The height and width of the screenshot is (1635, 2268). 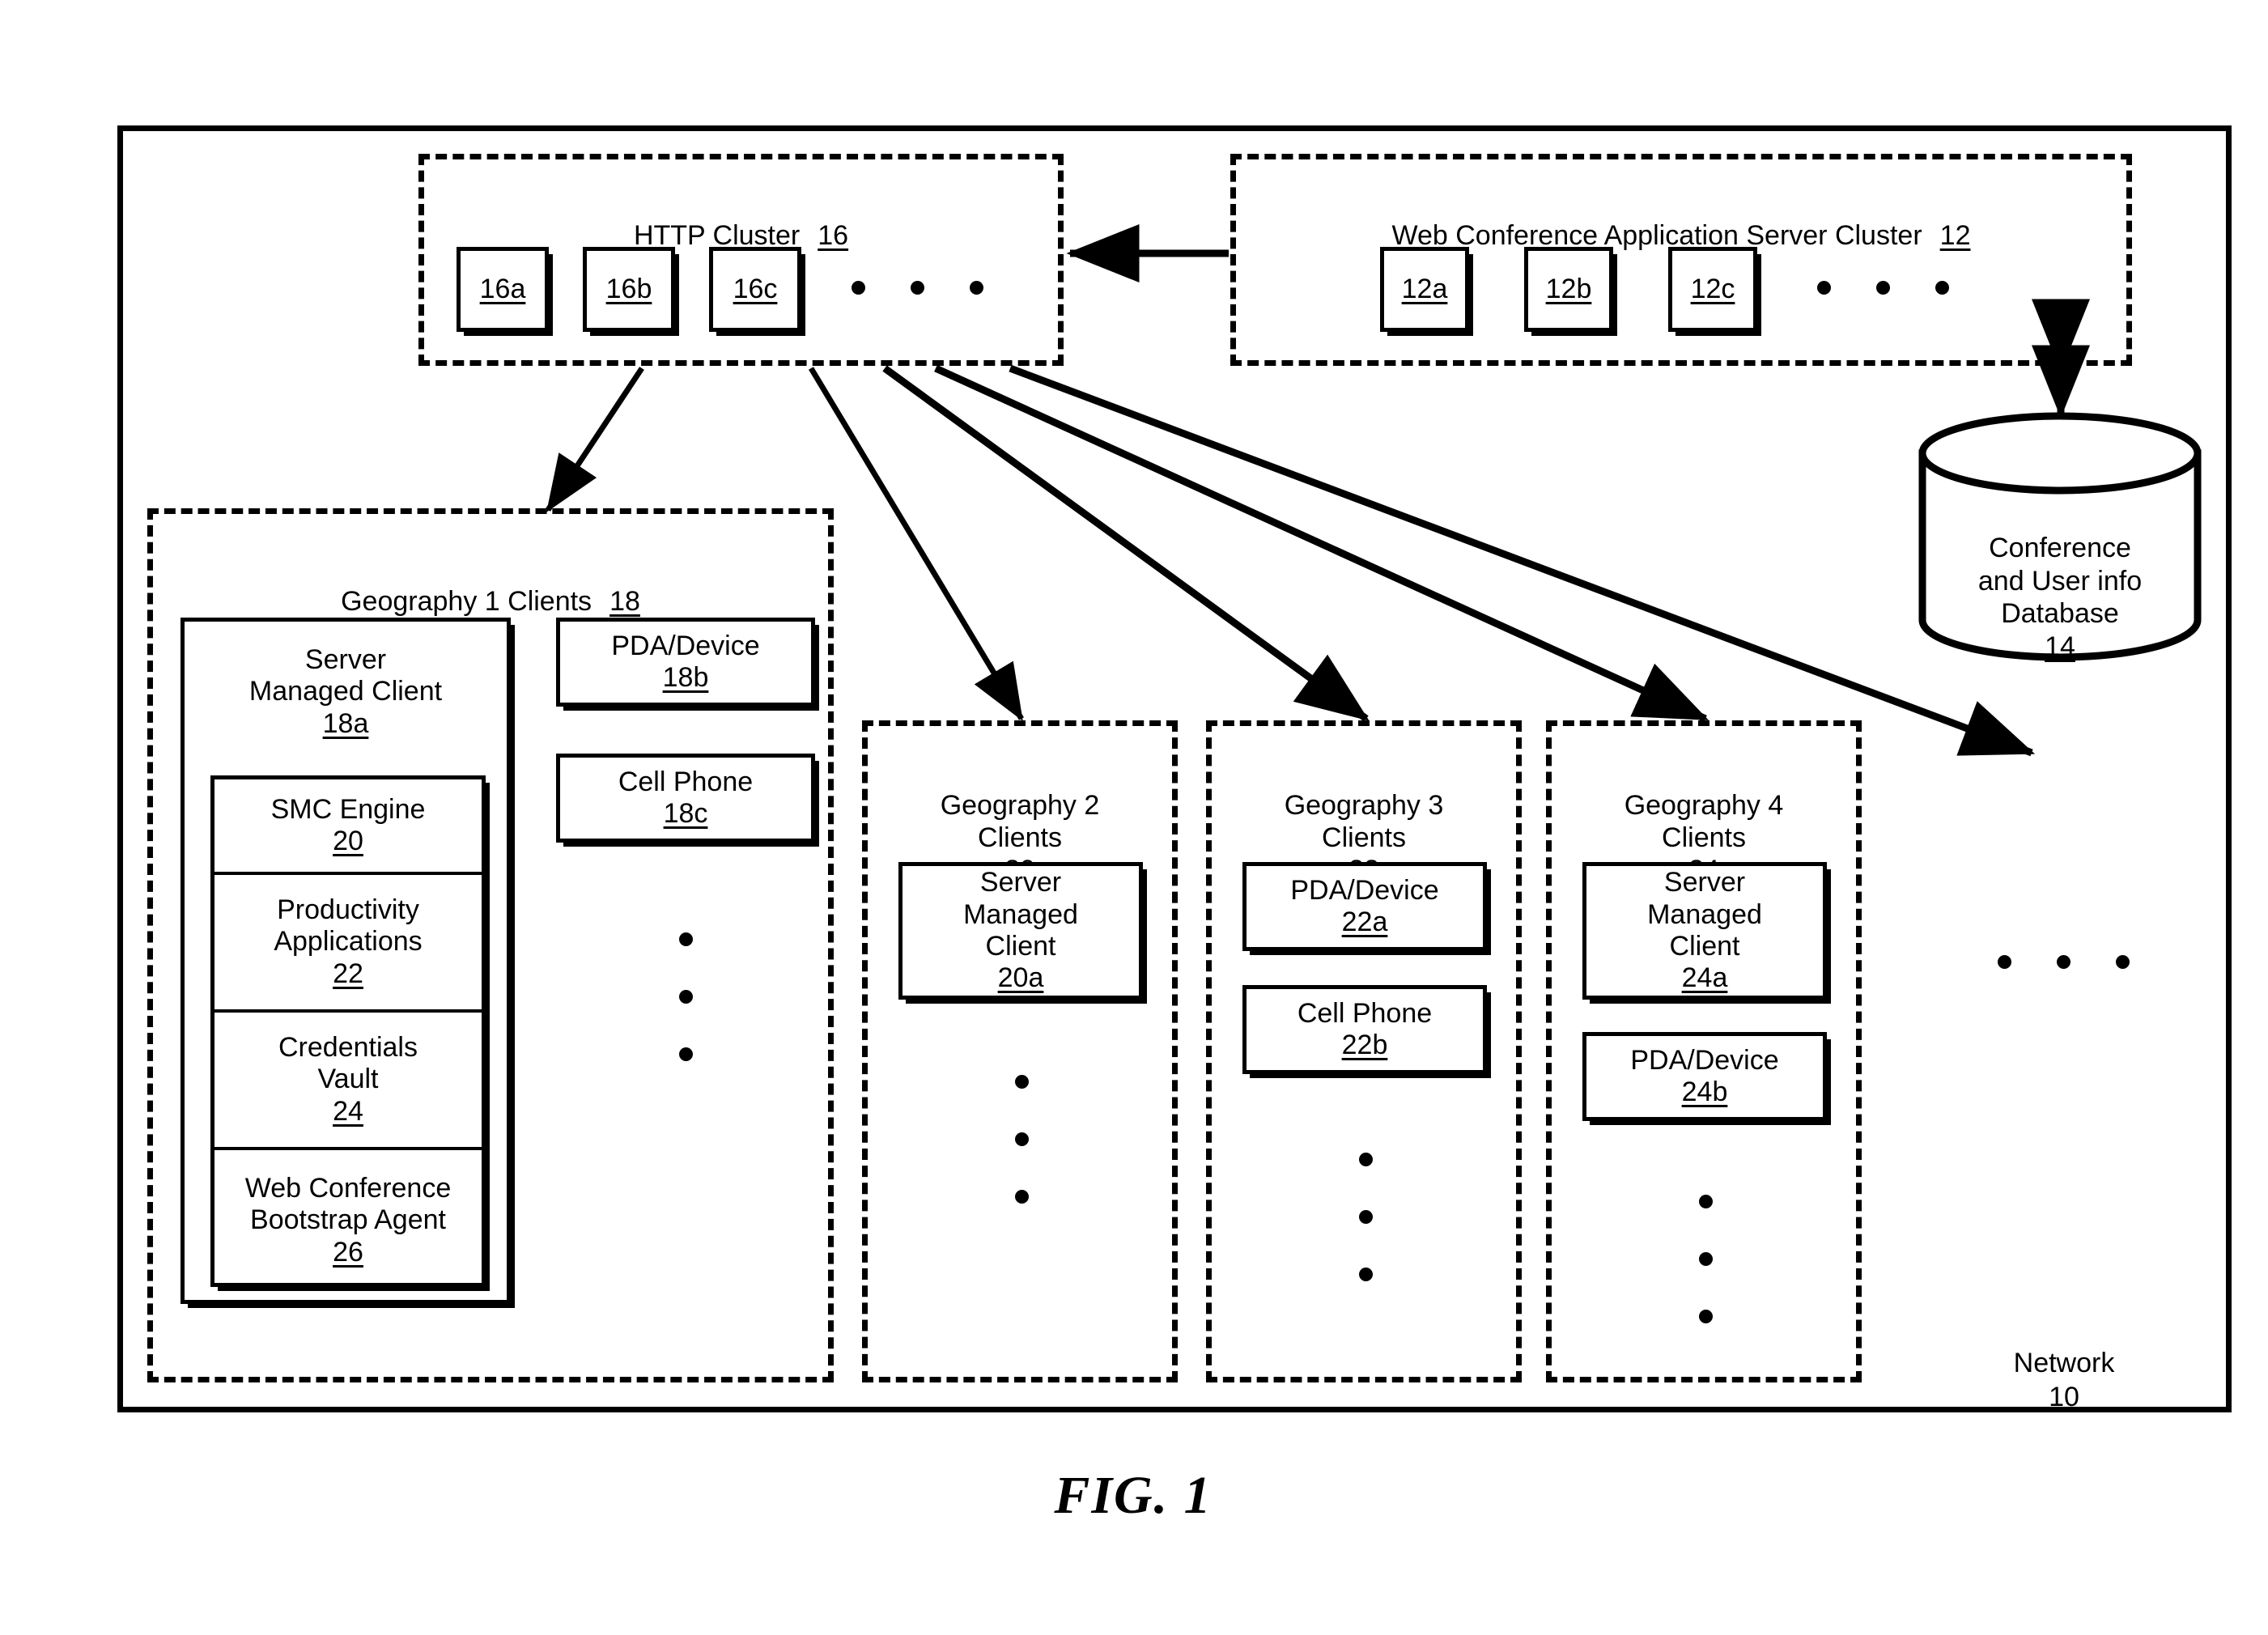 What do you see at coordinates (1020, 978) in the screenshot?
I see `server-managed-client-20a-ref: 20a` at bounding box center [1020, 978].